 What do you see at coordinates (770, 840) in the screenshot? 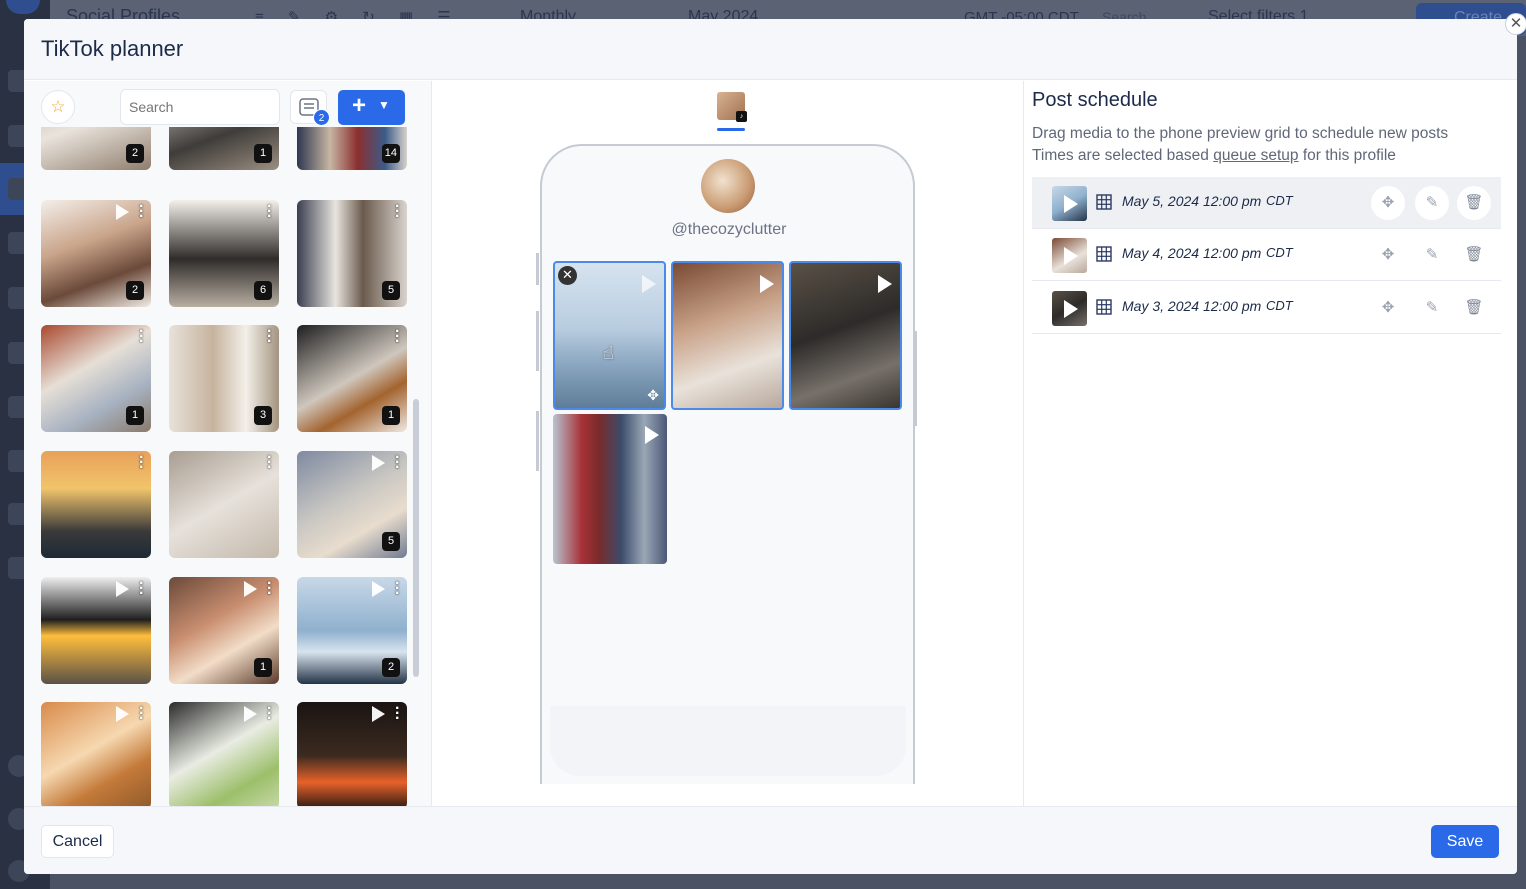
I see `modal-footer: Cancel Save` at bounding box center [770, 840].